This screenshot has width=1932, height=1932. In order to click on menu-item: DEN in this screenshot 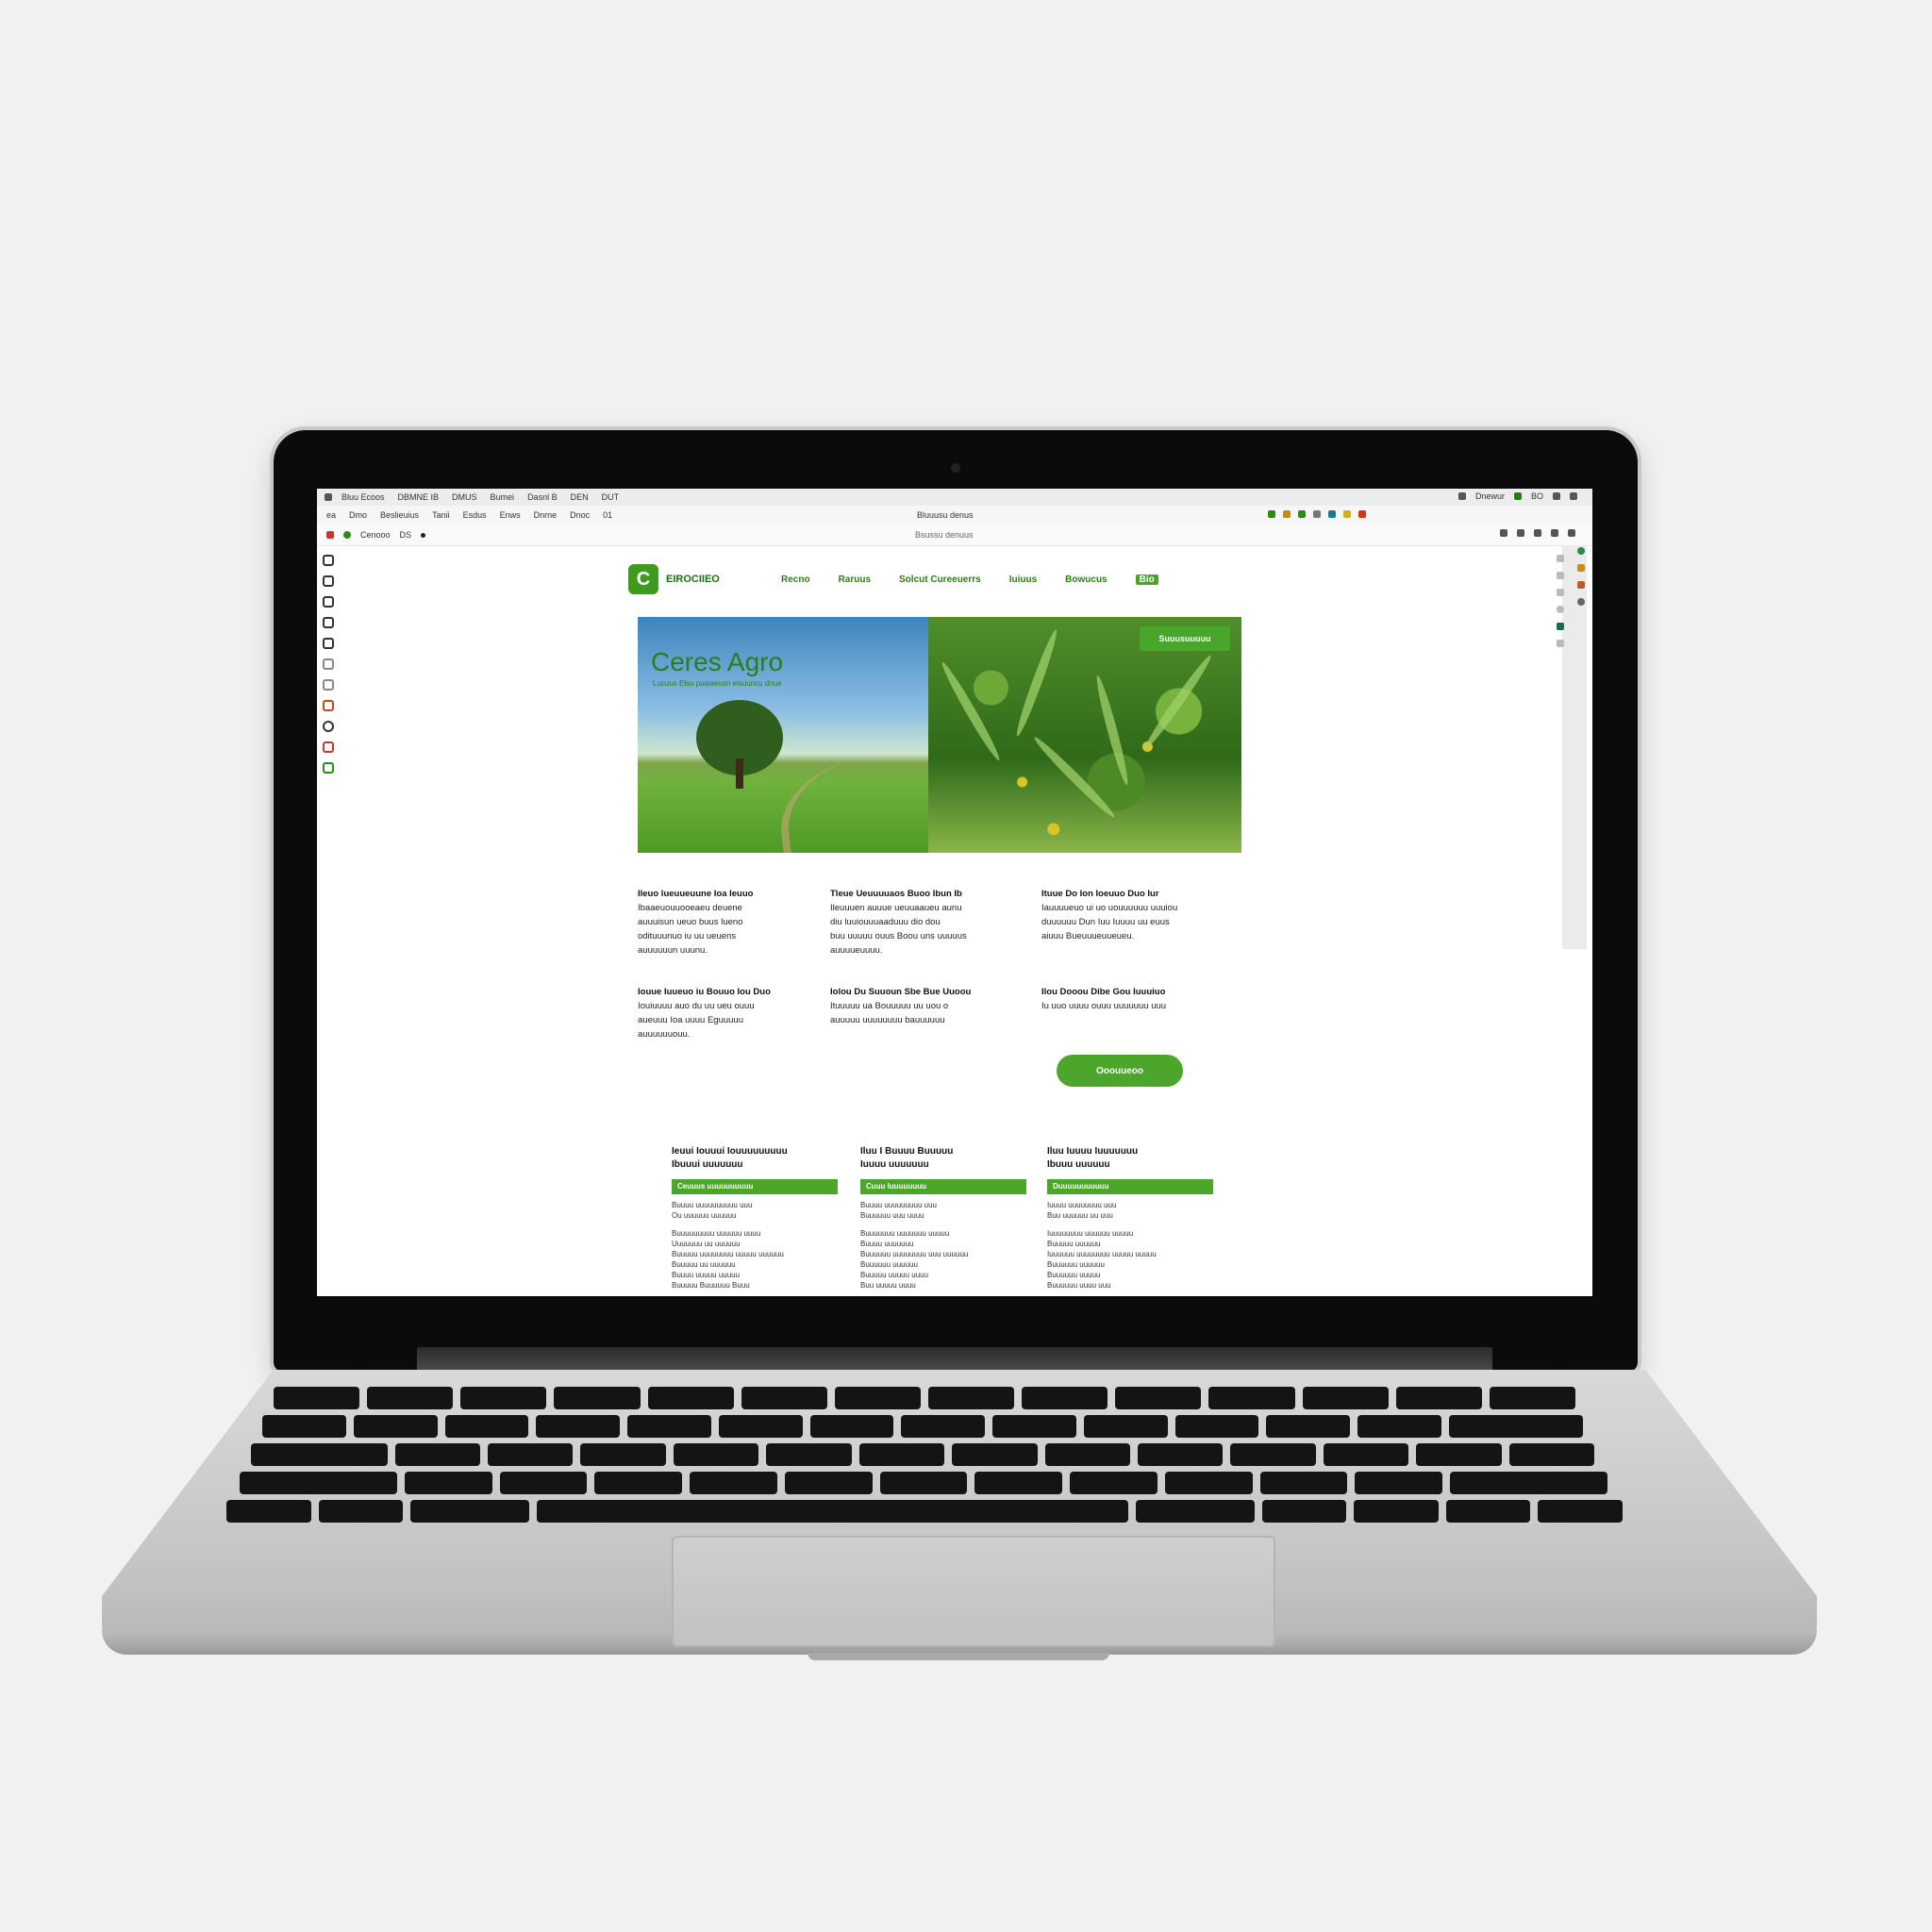, I will do `click(580, 497)`.